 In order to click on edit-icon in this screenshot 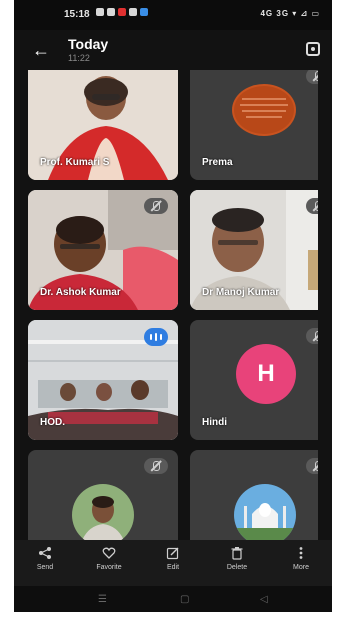, I will do `click(172, 553)`.